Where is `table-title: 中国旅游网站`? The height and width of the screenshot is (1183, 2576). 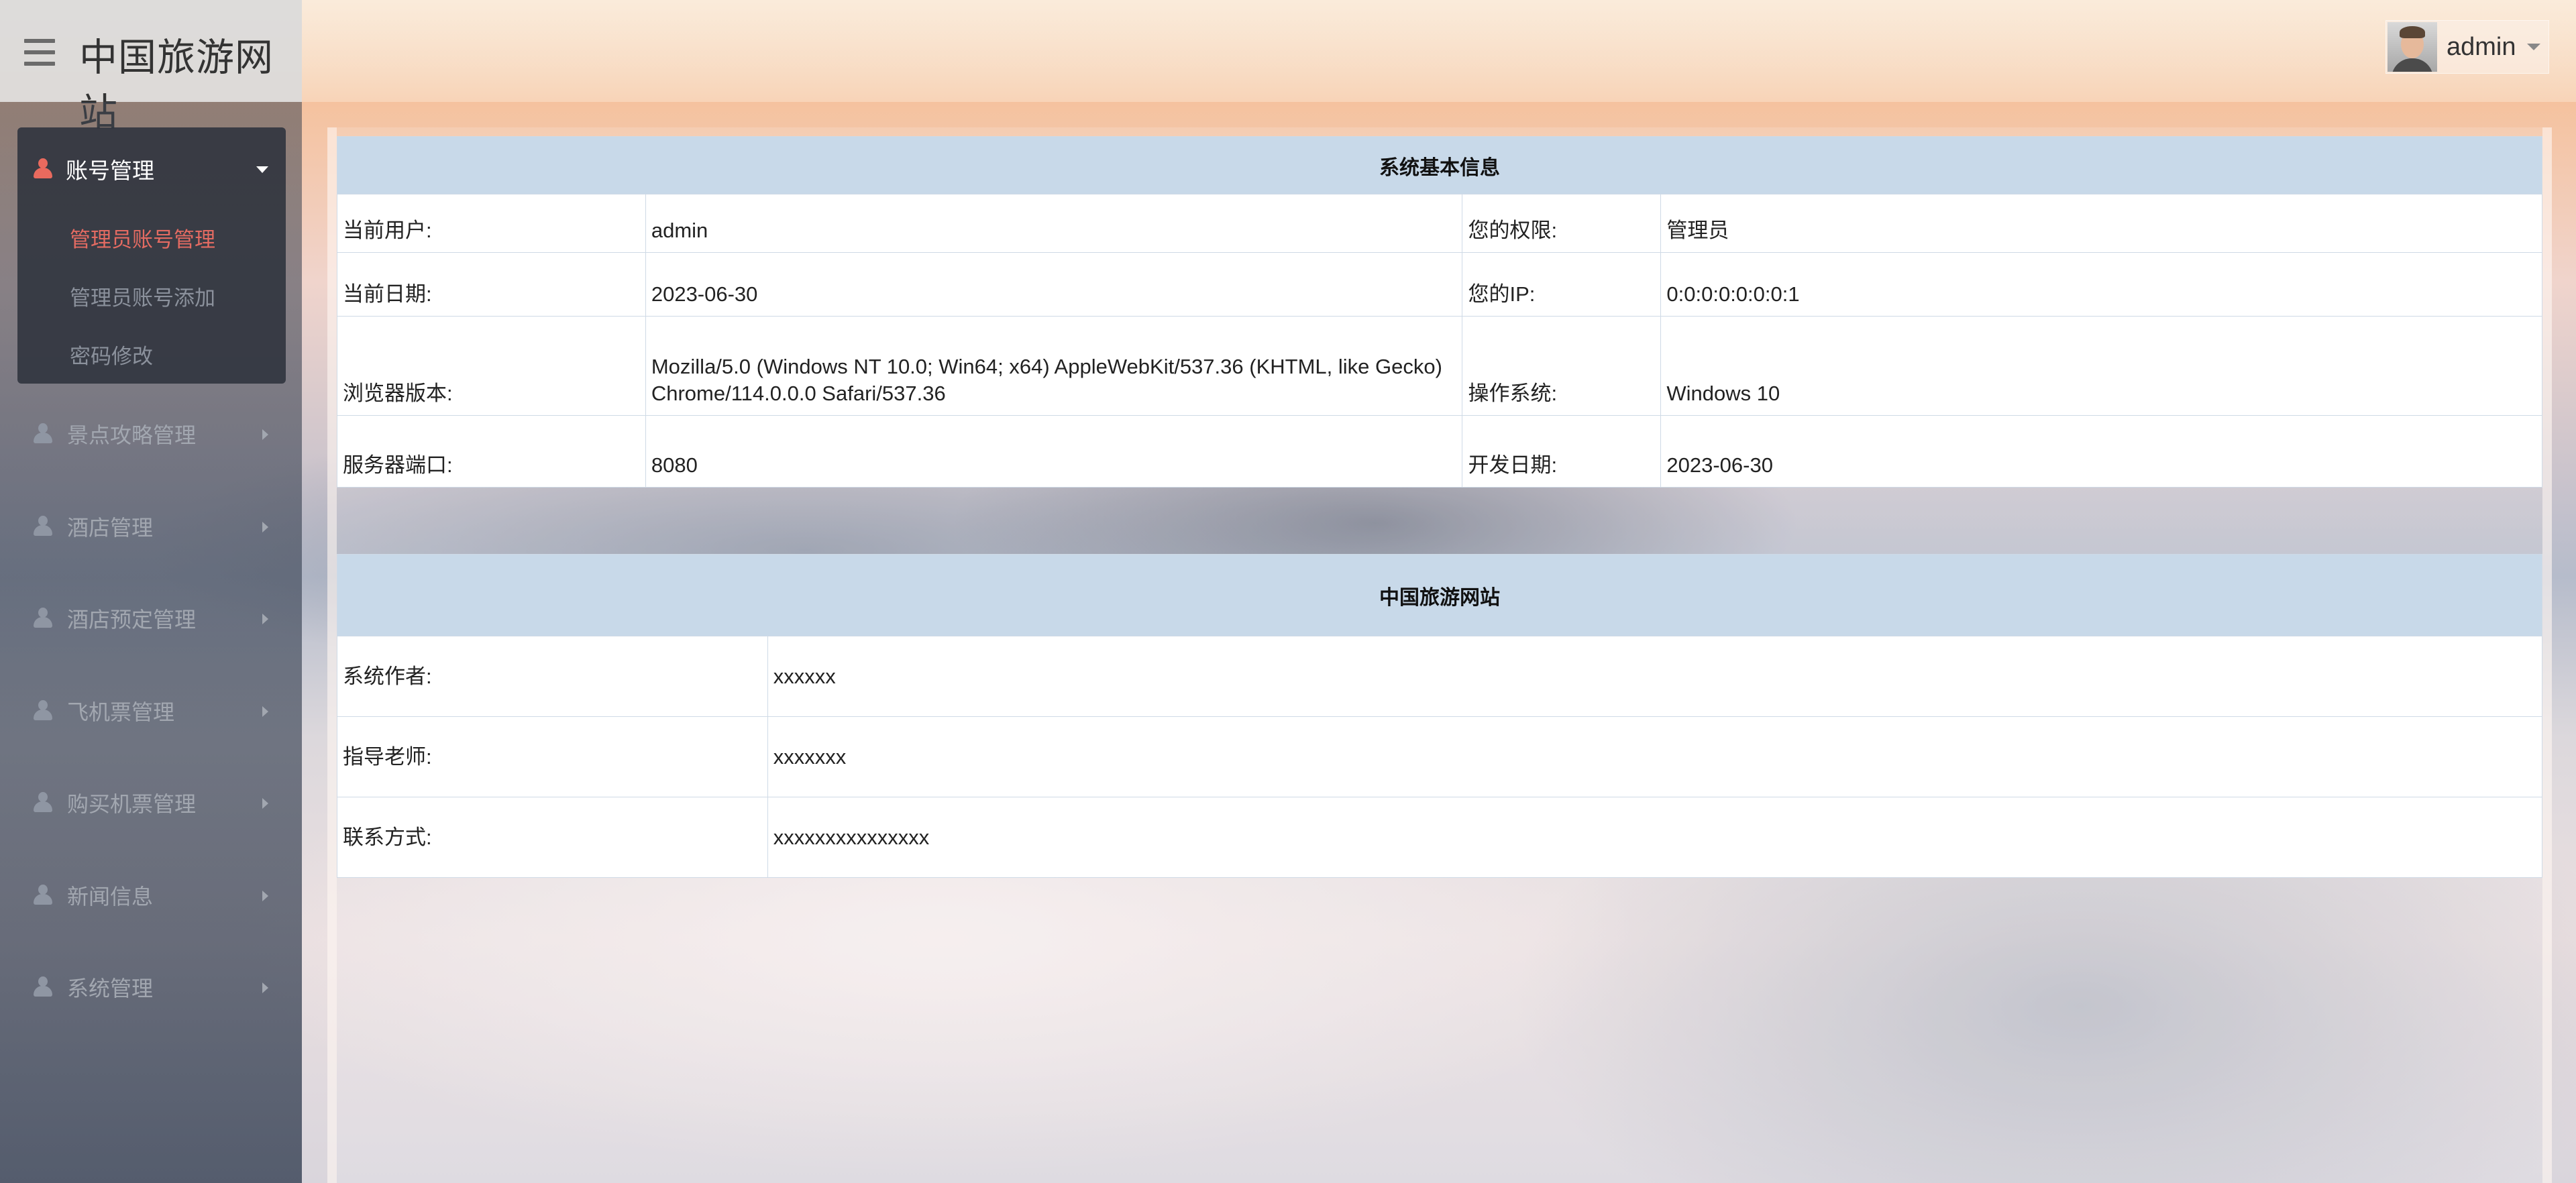
table-title: 中国旅游网站 is located at coordinates (1439, 595).